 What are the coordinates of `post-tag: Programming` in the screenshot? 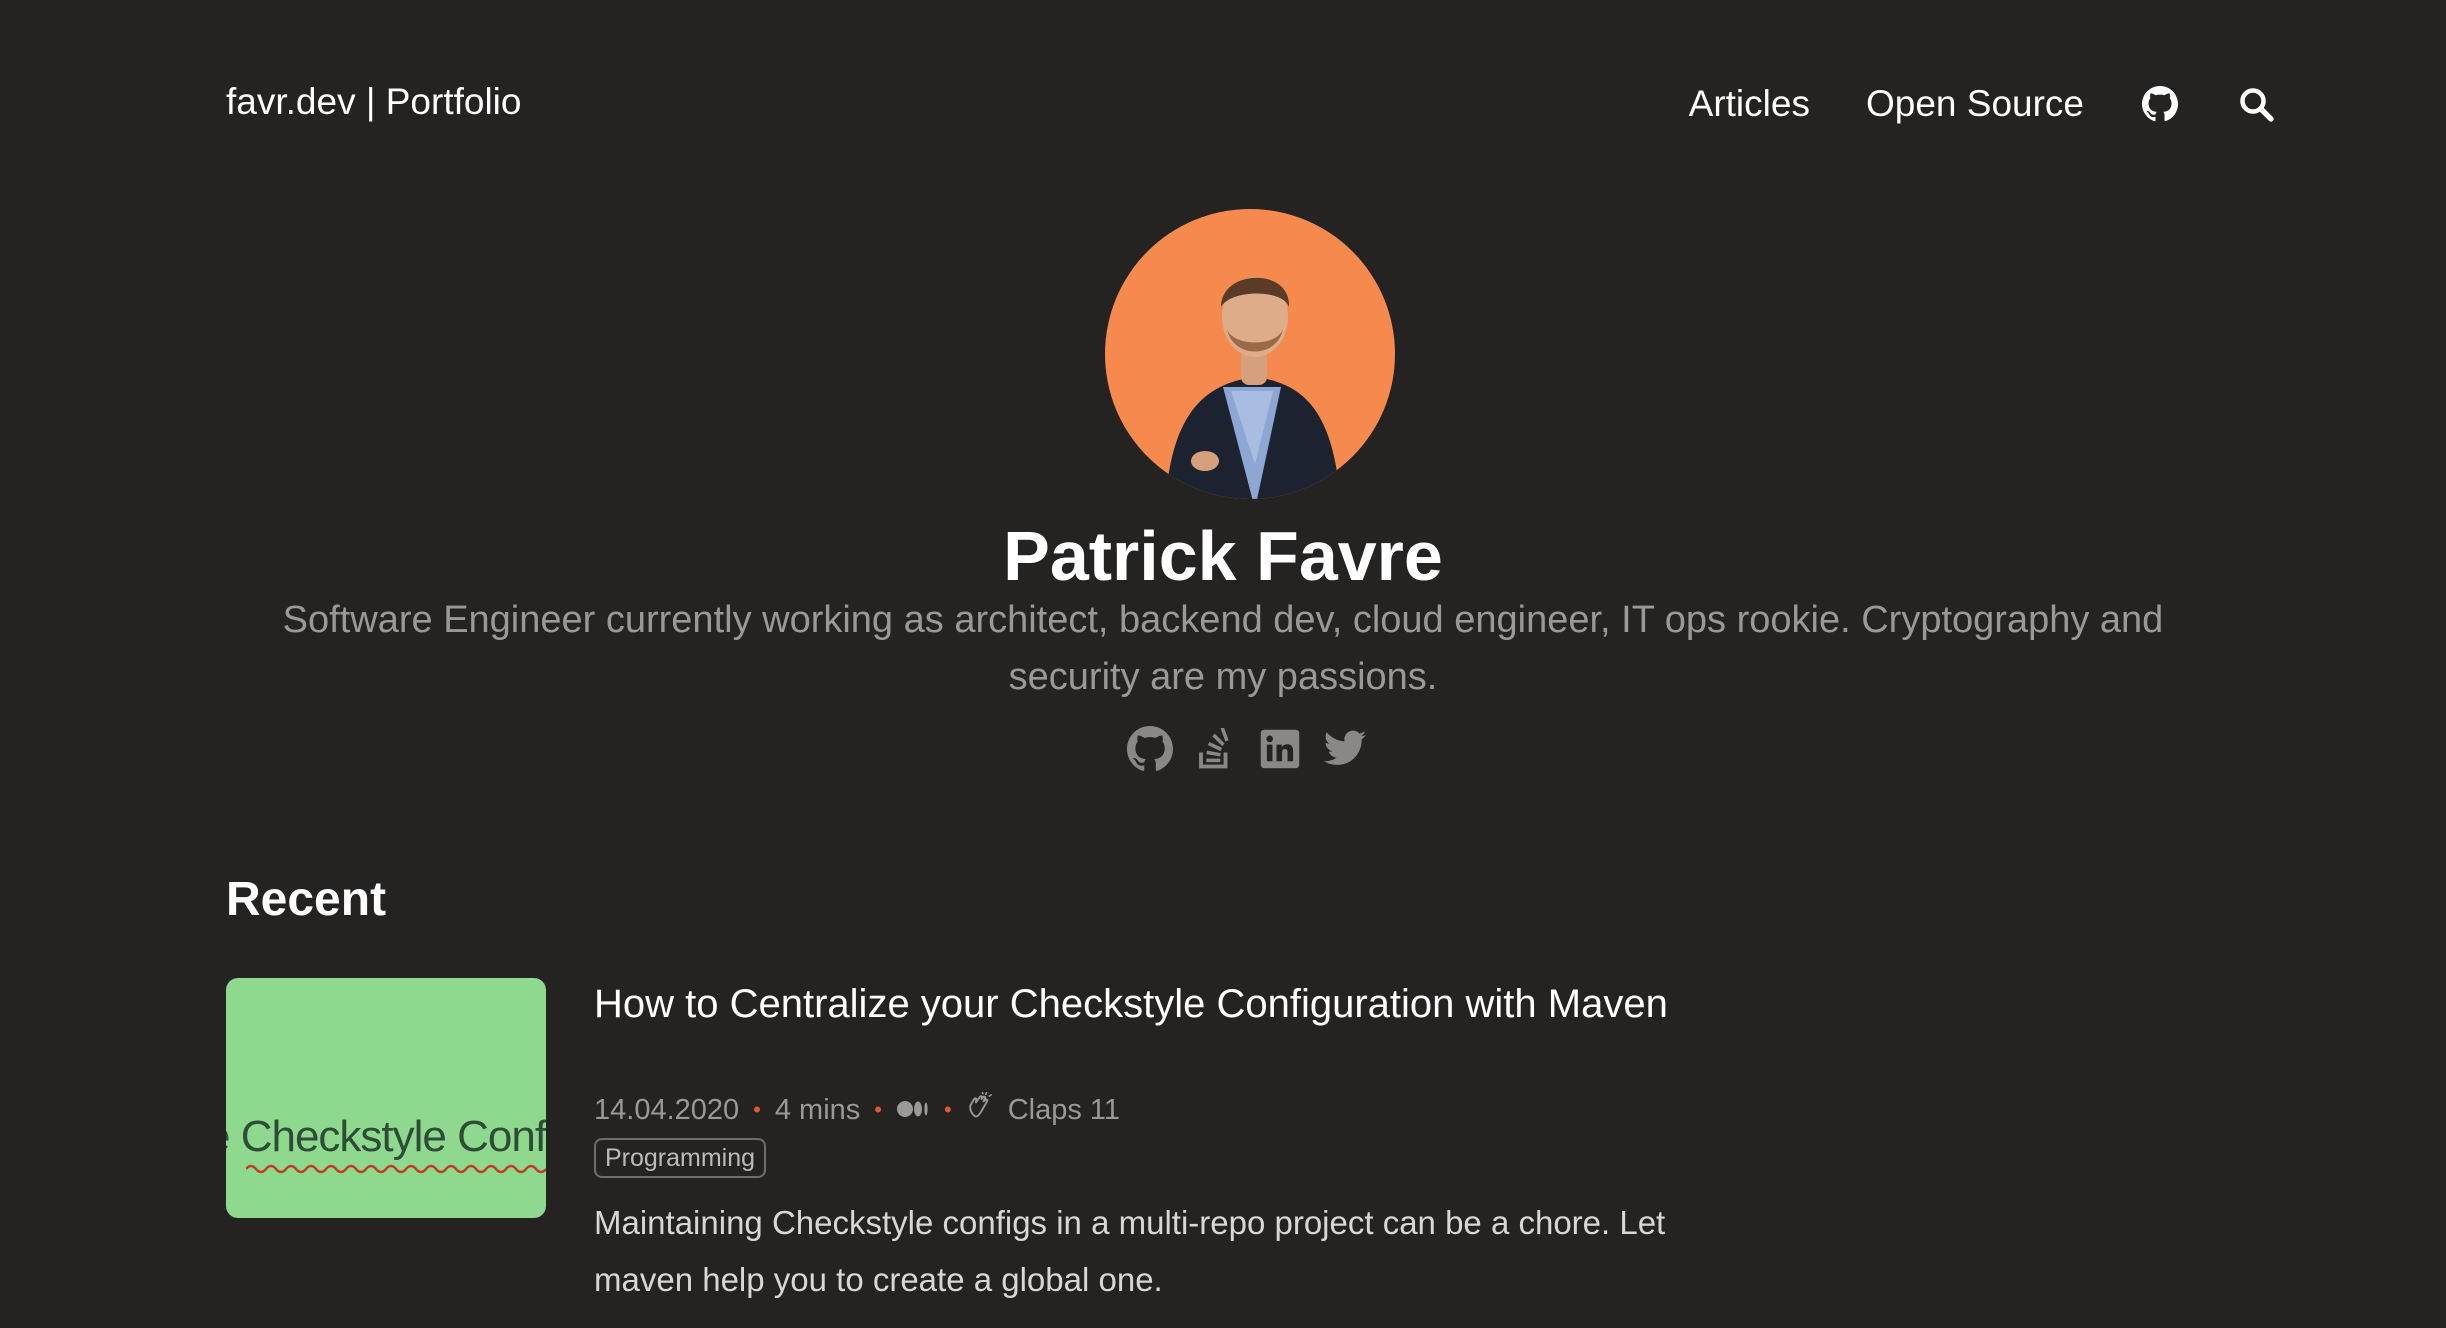 It's located at (680, 1158).